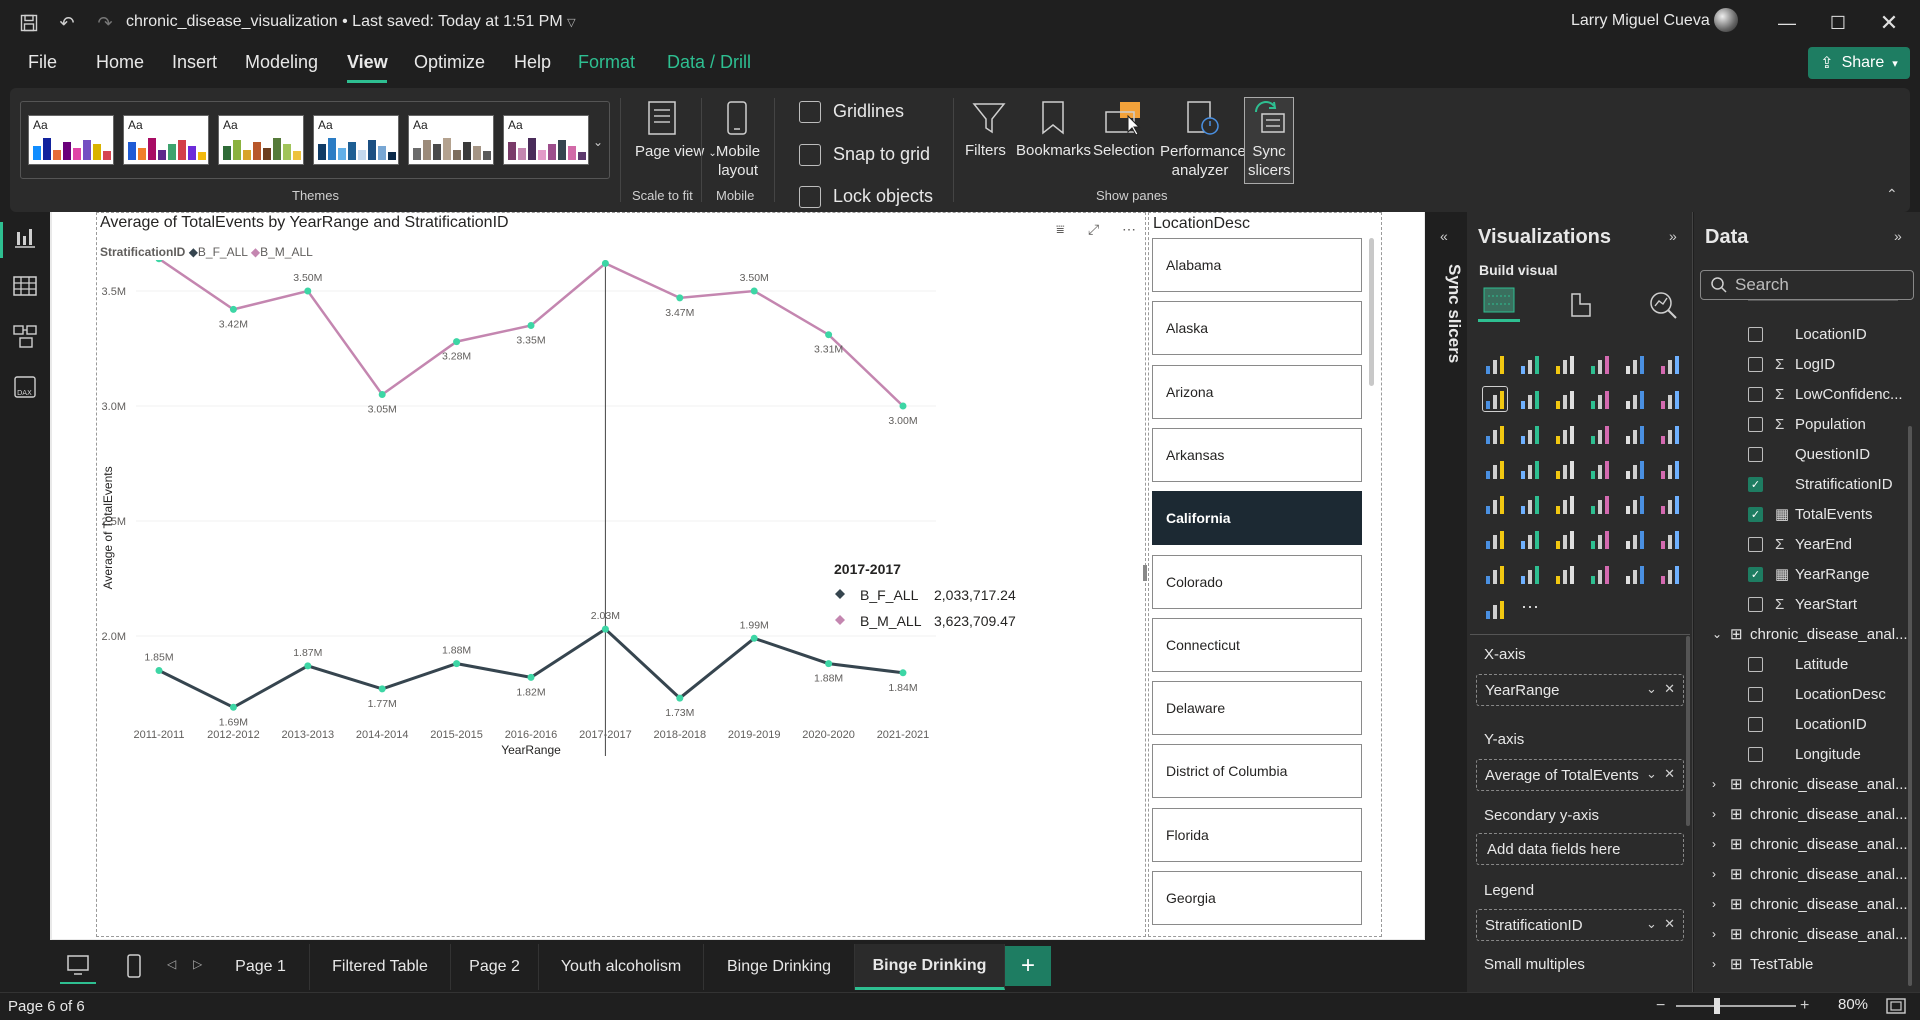  What do you see at coordinates (1530, 539) in the screenshot?
I see `python-visual-icon` at bounding box center [1530, 539].